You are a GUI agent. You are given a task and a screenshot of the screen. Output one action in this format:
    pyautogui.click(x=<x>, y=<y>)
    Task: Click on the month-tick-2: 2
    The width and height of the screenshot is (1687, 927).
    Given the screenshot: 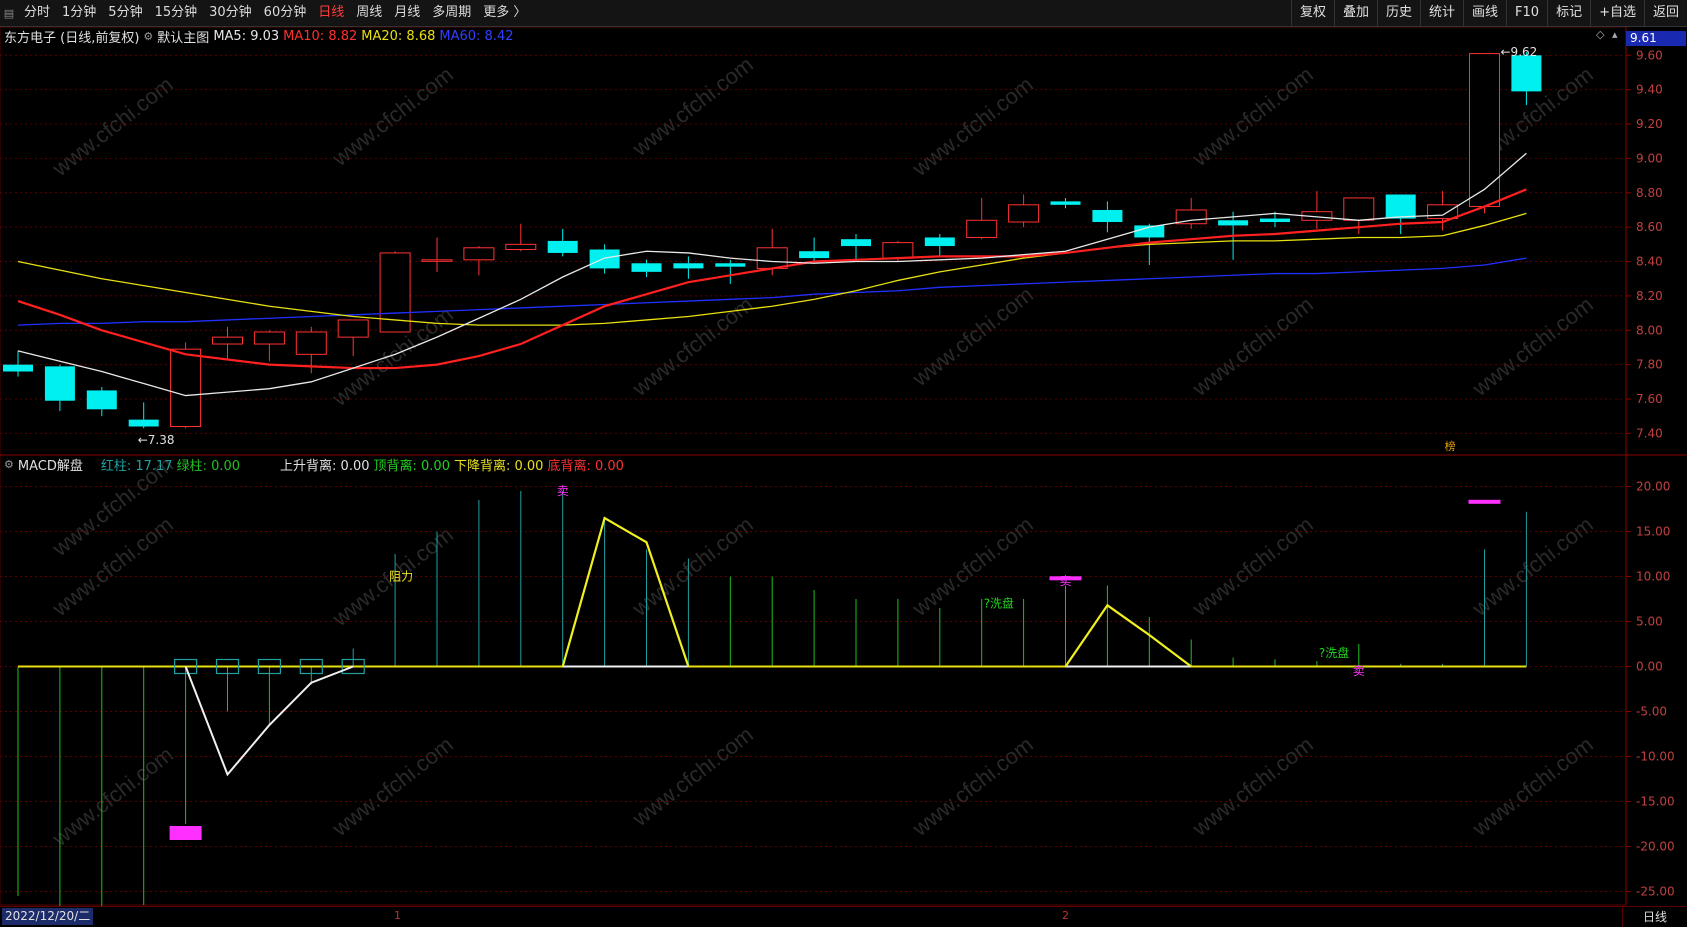 What is the action you would take?
    pyautogui.click(x=1065, y=915)
    